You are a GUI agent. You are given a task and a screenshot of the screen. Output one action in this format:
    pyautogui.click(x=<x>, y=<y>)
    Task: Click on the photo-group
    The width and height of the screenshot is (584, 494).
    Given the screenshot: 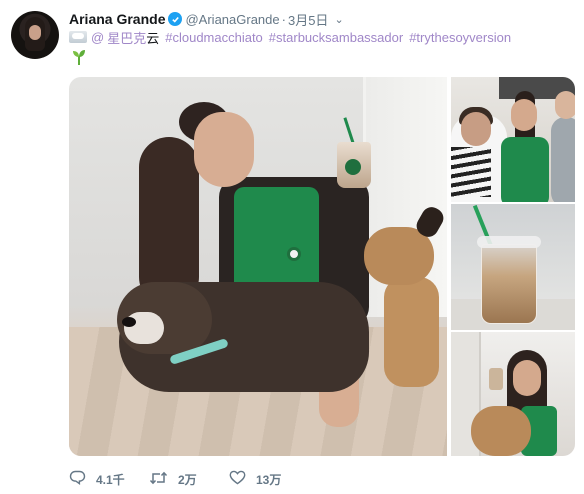 What is the action you would take?
    pyautogui.click(x=513, y=139)
    